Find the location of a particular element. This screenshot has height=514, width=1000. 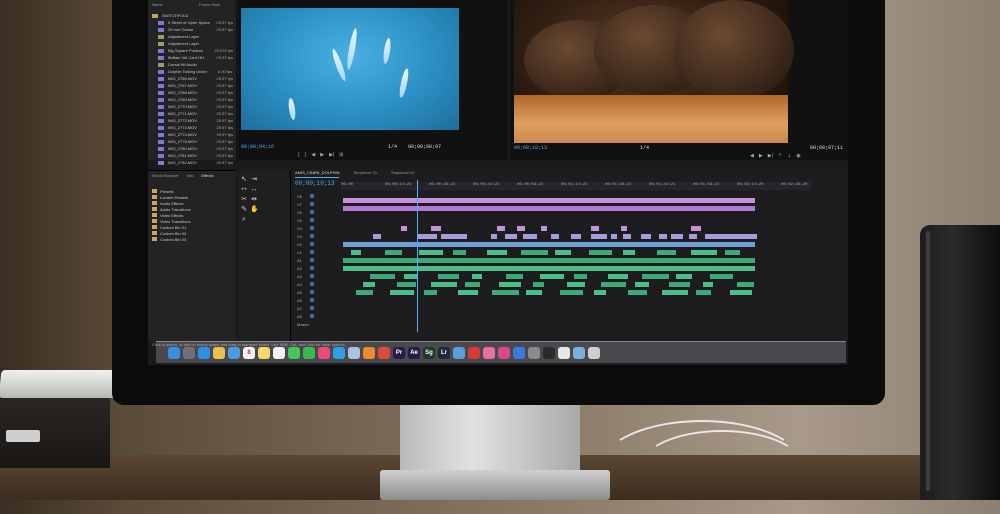

track-header: V8 is located at coordinates (319, 197).